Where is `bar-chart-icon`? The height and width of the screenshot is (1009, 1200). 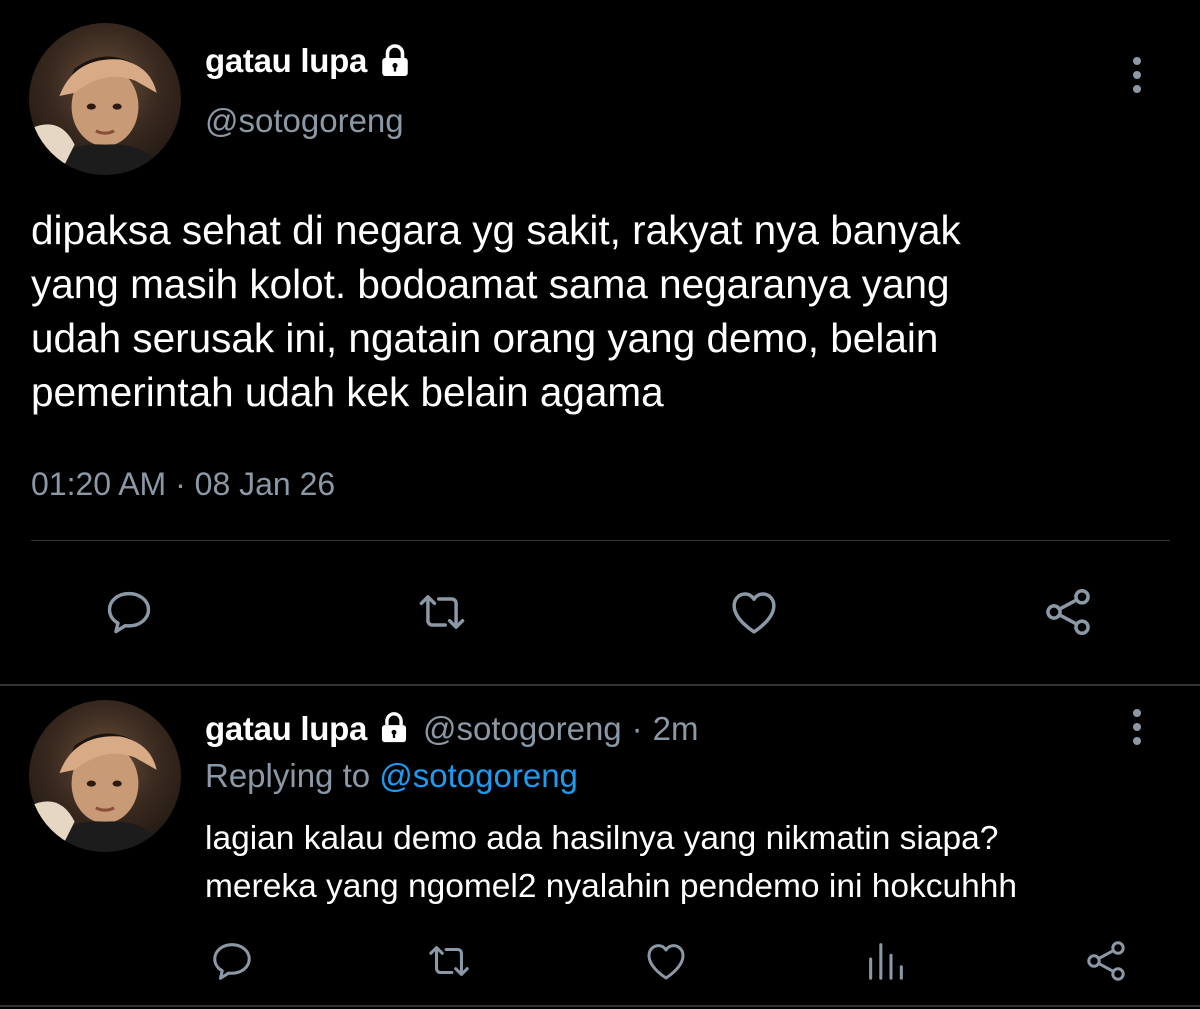
bar-chart-icon is located at coordinates (886, 961).